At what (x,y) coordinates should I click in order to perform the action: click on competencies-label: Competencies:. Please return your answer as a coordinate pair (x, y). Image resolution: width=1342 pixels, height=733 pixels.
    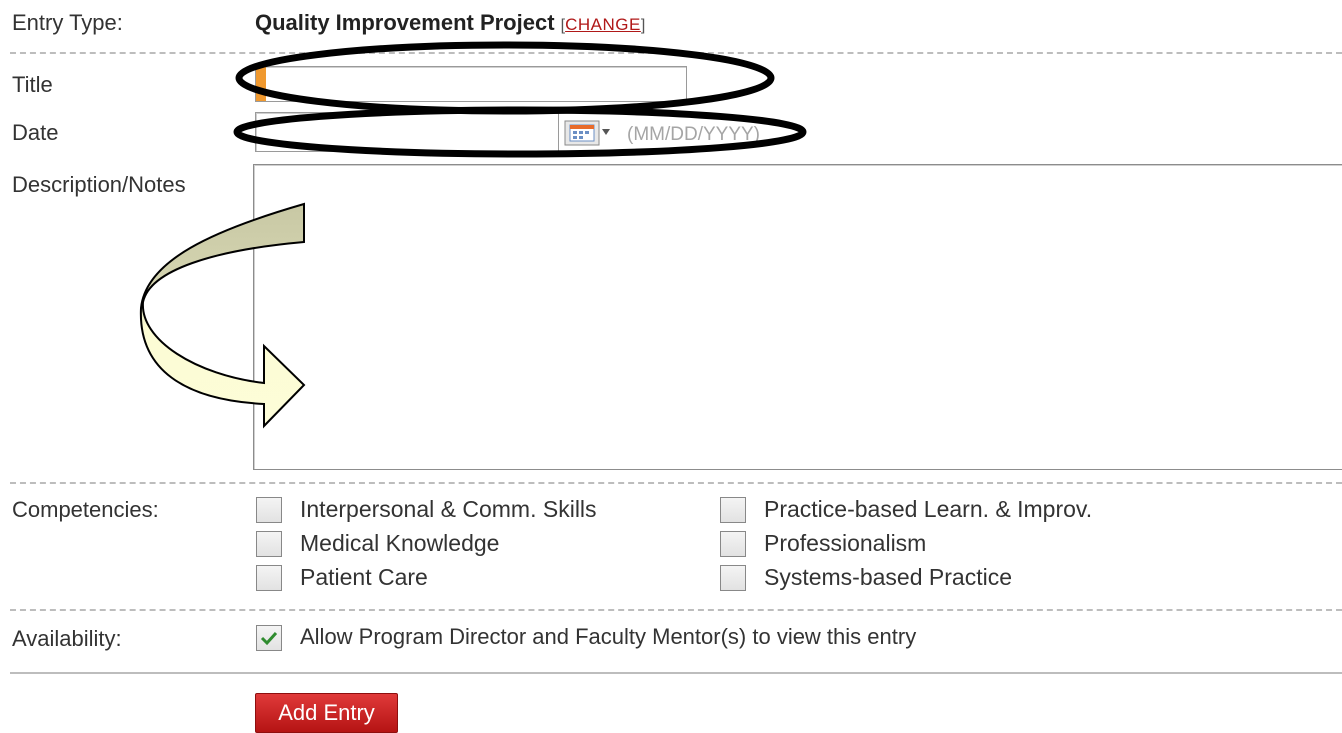
    Looking at the image, I should click on (85, 509).